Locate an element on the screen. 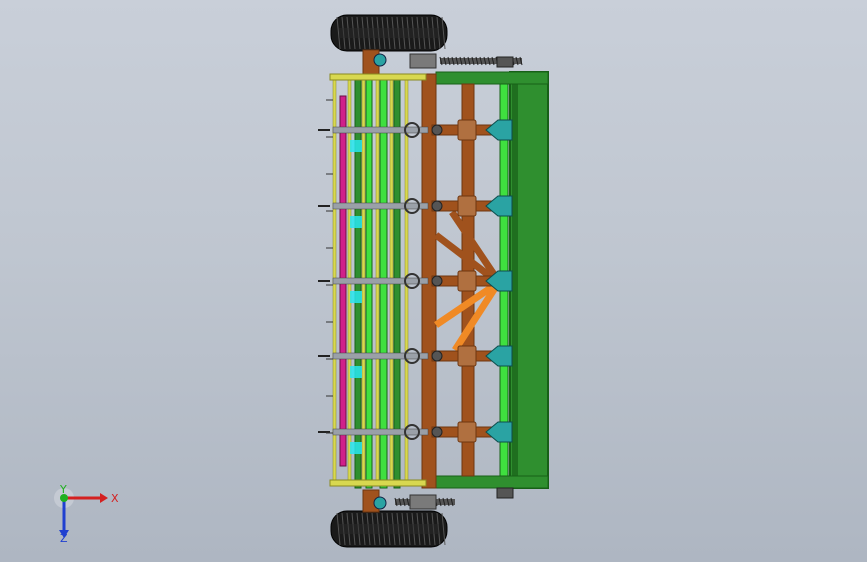  top-crossbeam is located at coordinates (492, 78).